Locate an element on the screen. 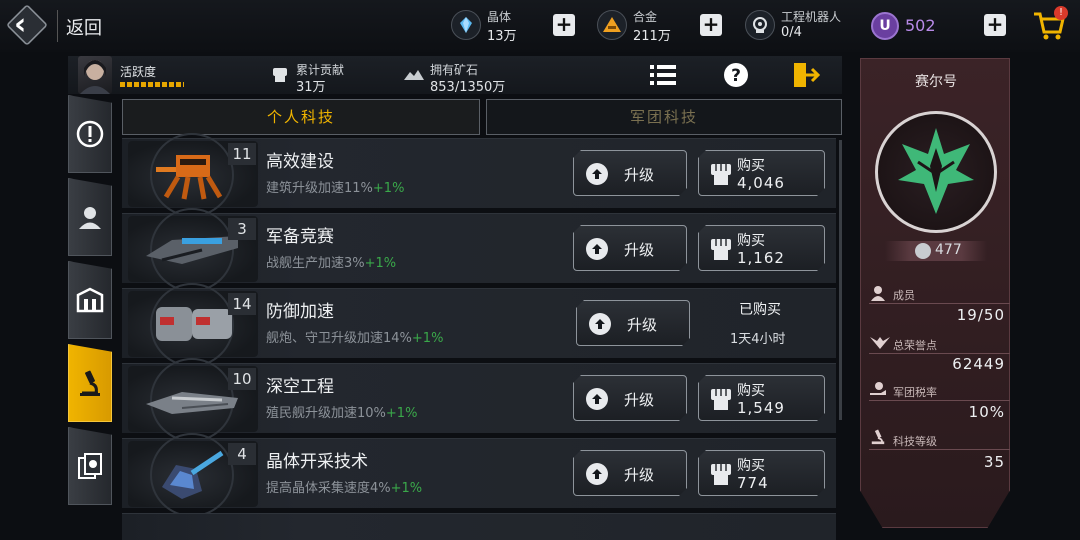 The image size is (1080, 540). tech-title: 晶体开采技术 is located at coordinates (317, 462).